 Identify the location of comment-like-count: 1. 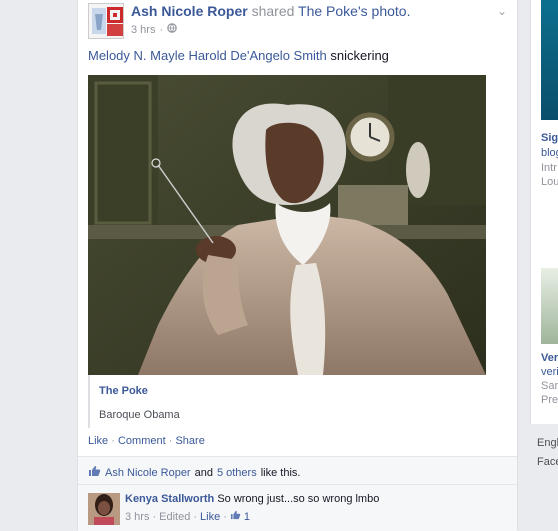
(247, 517).